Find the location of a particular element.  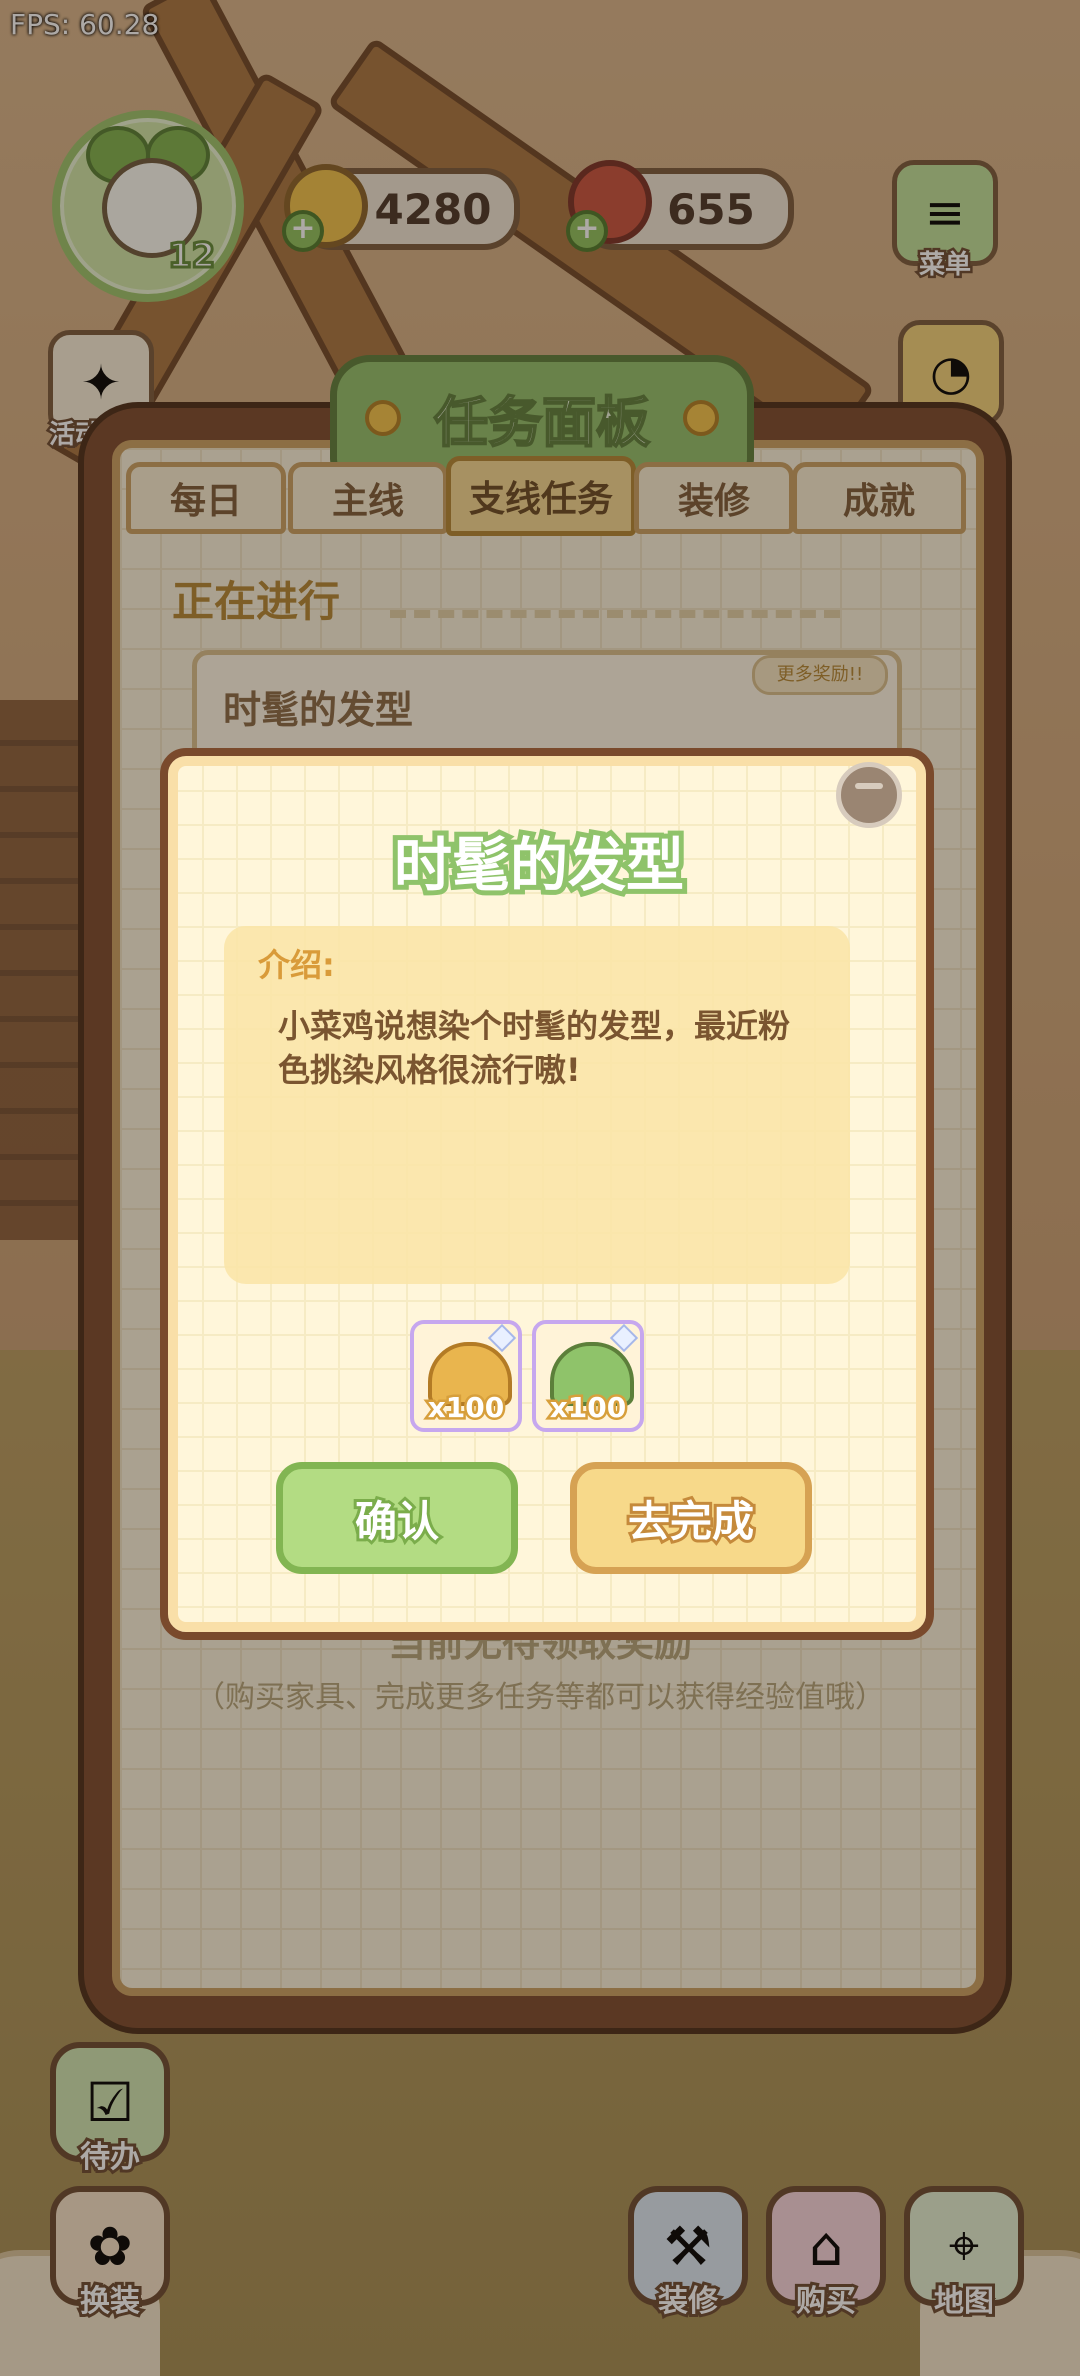

go-complete-button: 去完成 is located at coordinates (691, 1518).